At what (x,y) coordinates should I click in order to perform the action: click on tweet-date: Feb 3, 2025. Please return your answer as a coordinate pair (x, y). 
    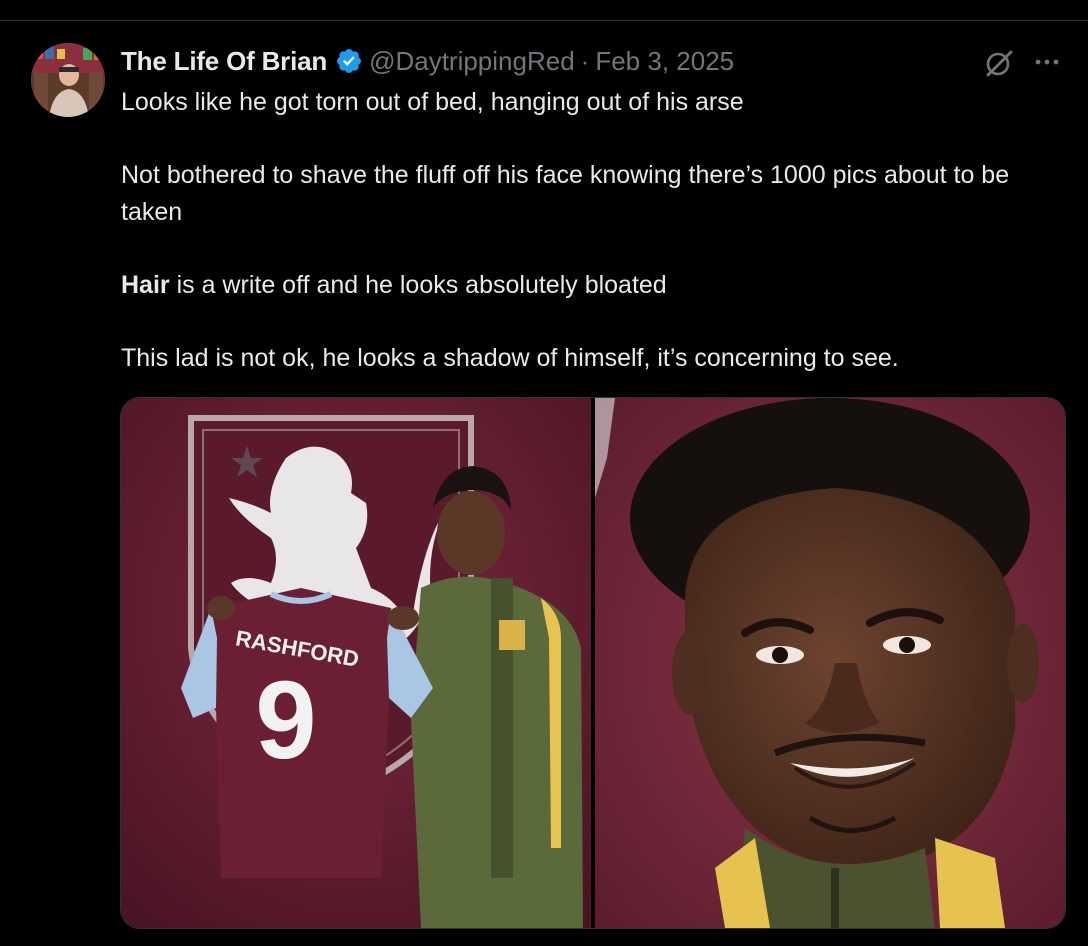
    Looking at the image, I should click on (664, 61).